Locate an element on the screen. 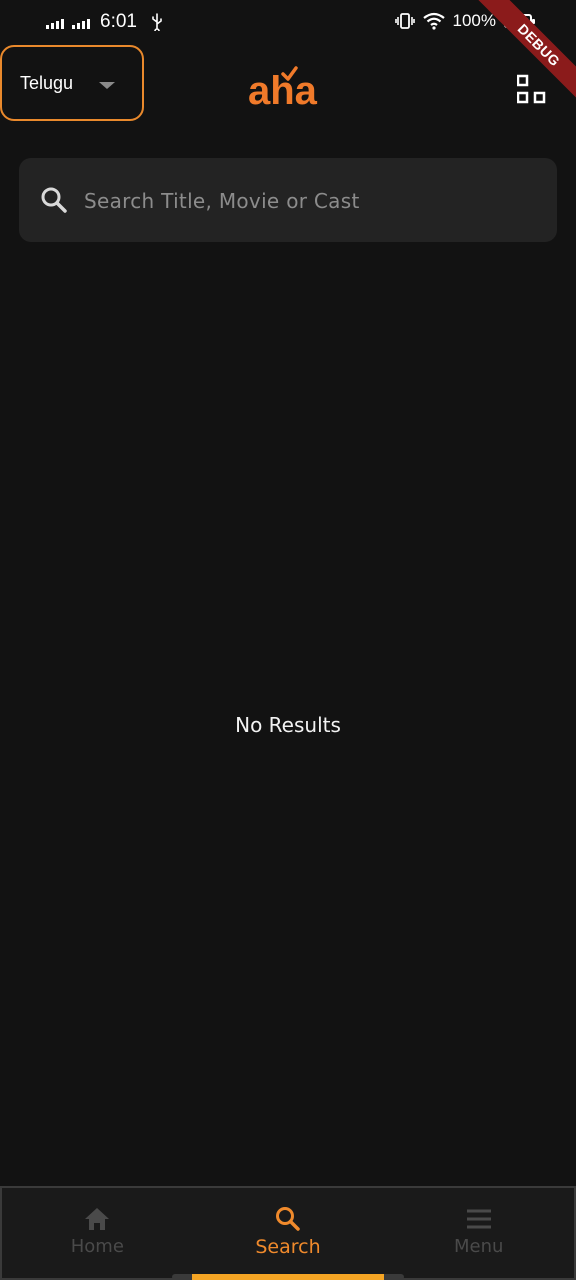 This screenshot has width=576, height=1280. nav-home: Home is located at coordinates (97, 1233).